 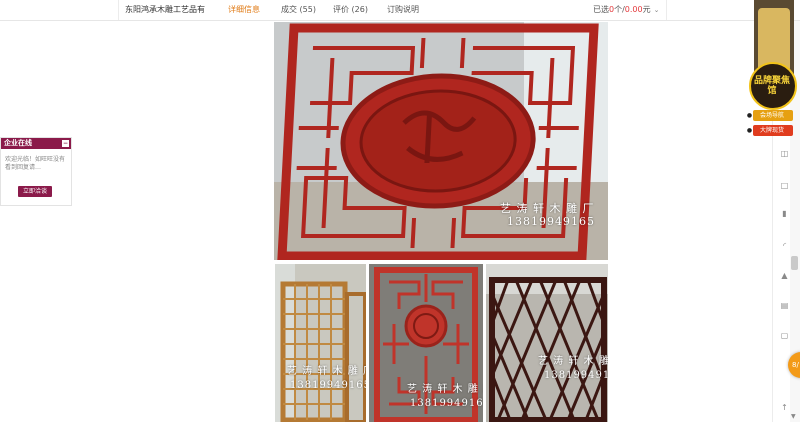 What do you see at coordinates (784, 407) in the screenshot?
I see `back-to-top-icon: ↑` at bounding box center [784, 407].